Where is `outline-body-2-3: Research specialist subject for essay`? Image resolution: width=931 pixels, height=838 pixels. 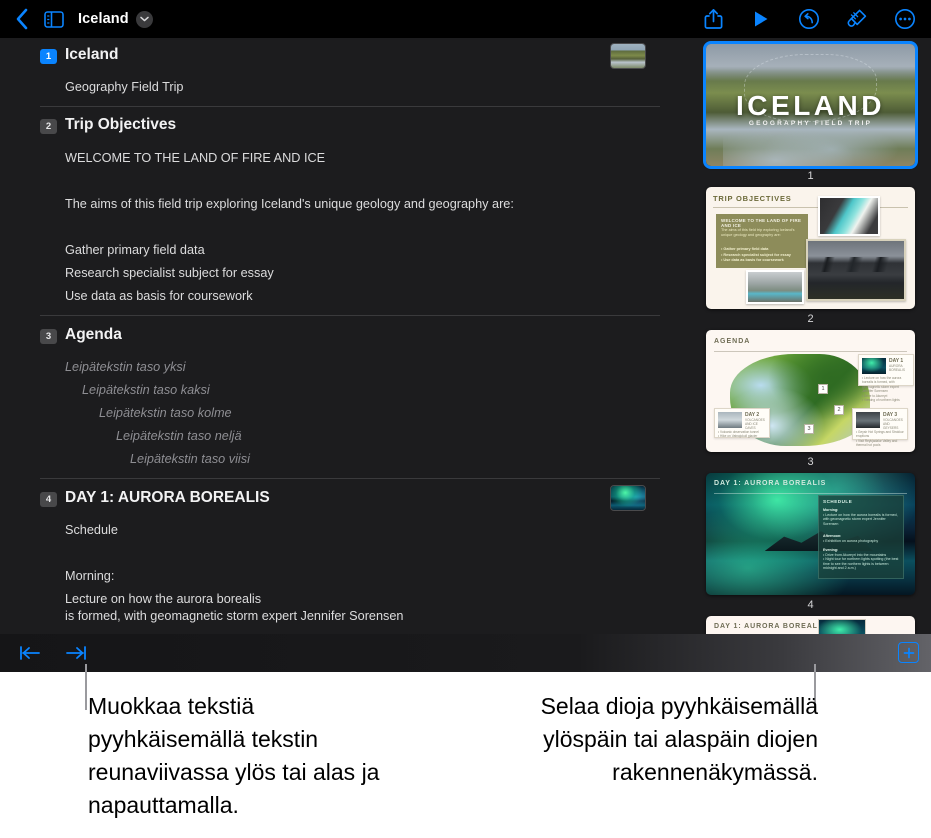
outline-body-2-3: Research specialist subject for essay is located at coordinates (169, 273).